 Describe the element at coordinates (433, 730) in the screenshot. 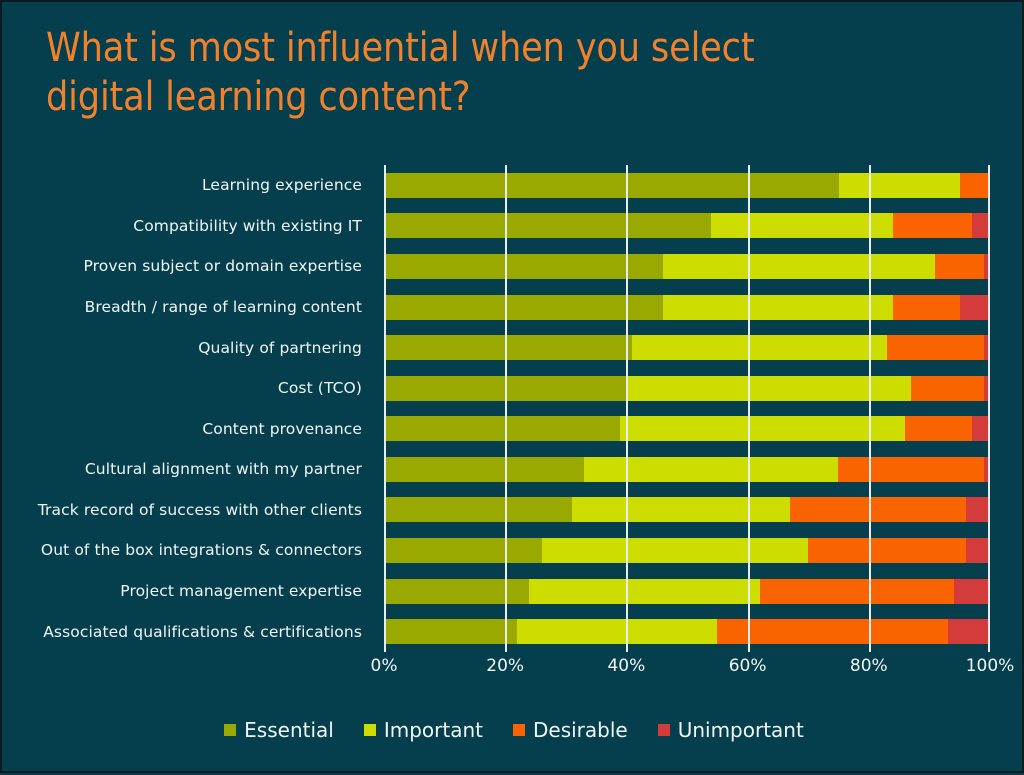

I see `legend-label: Important` at that location.